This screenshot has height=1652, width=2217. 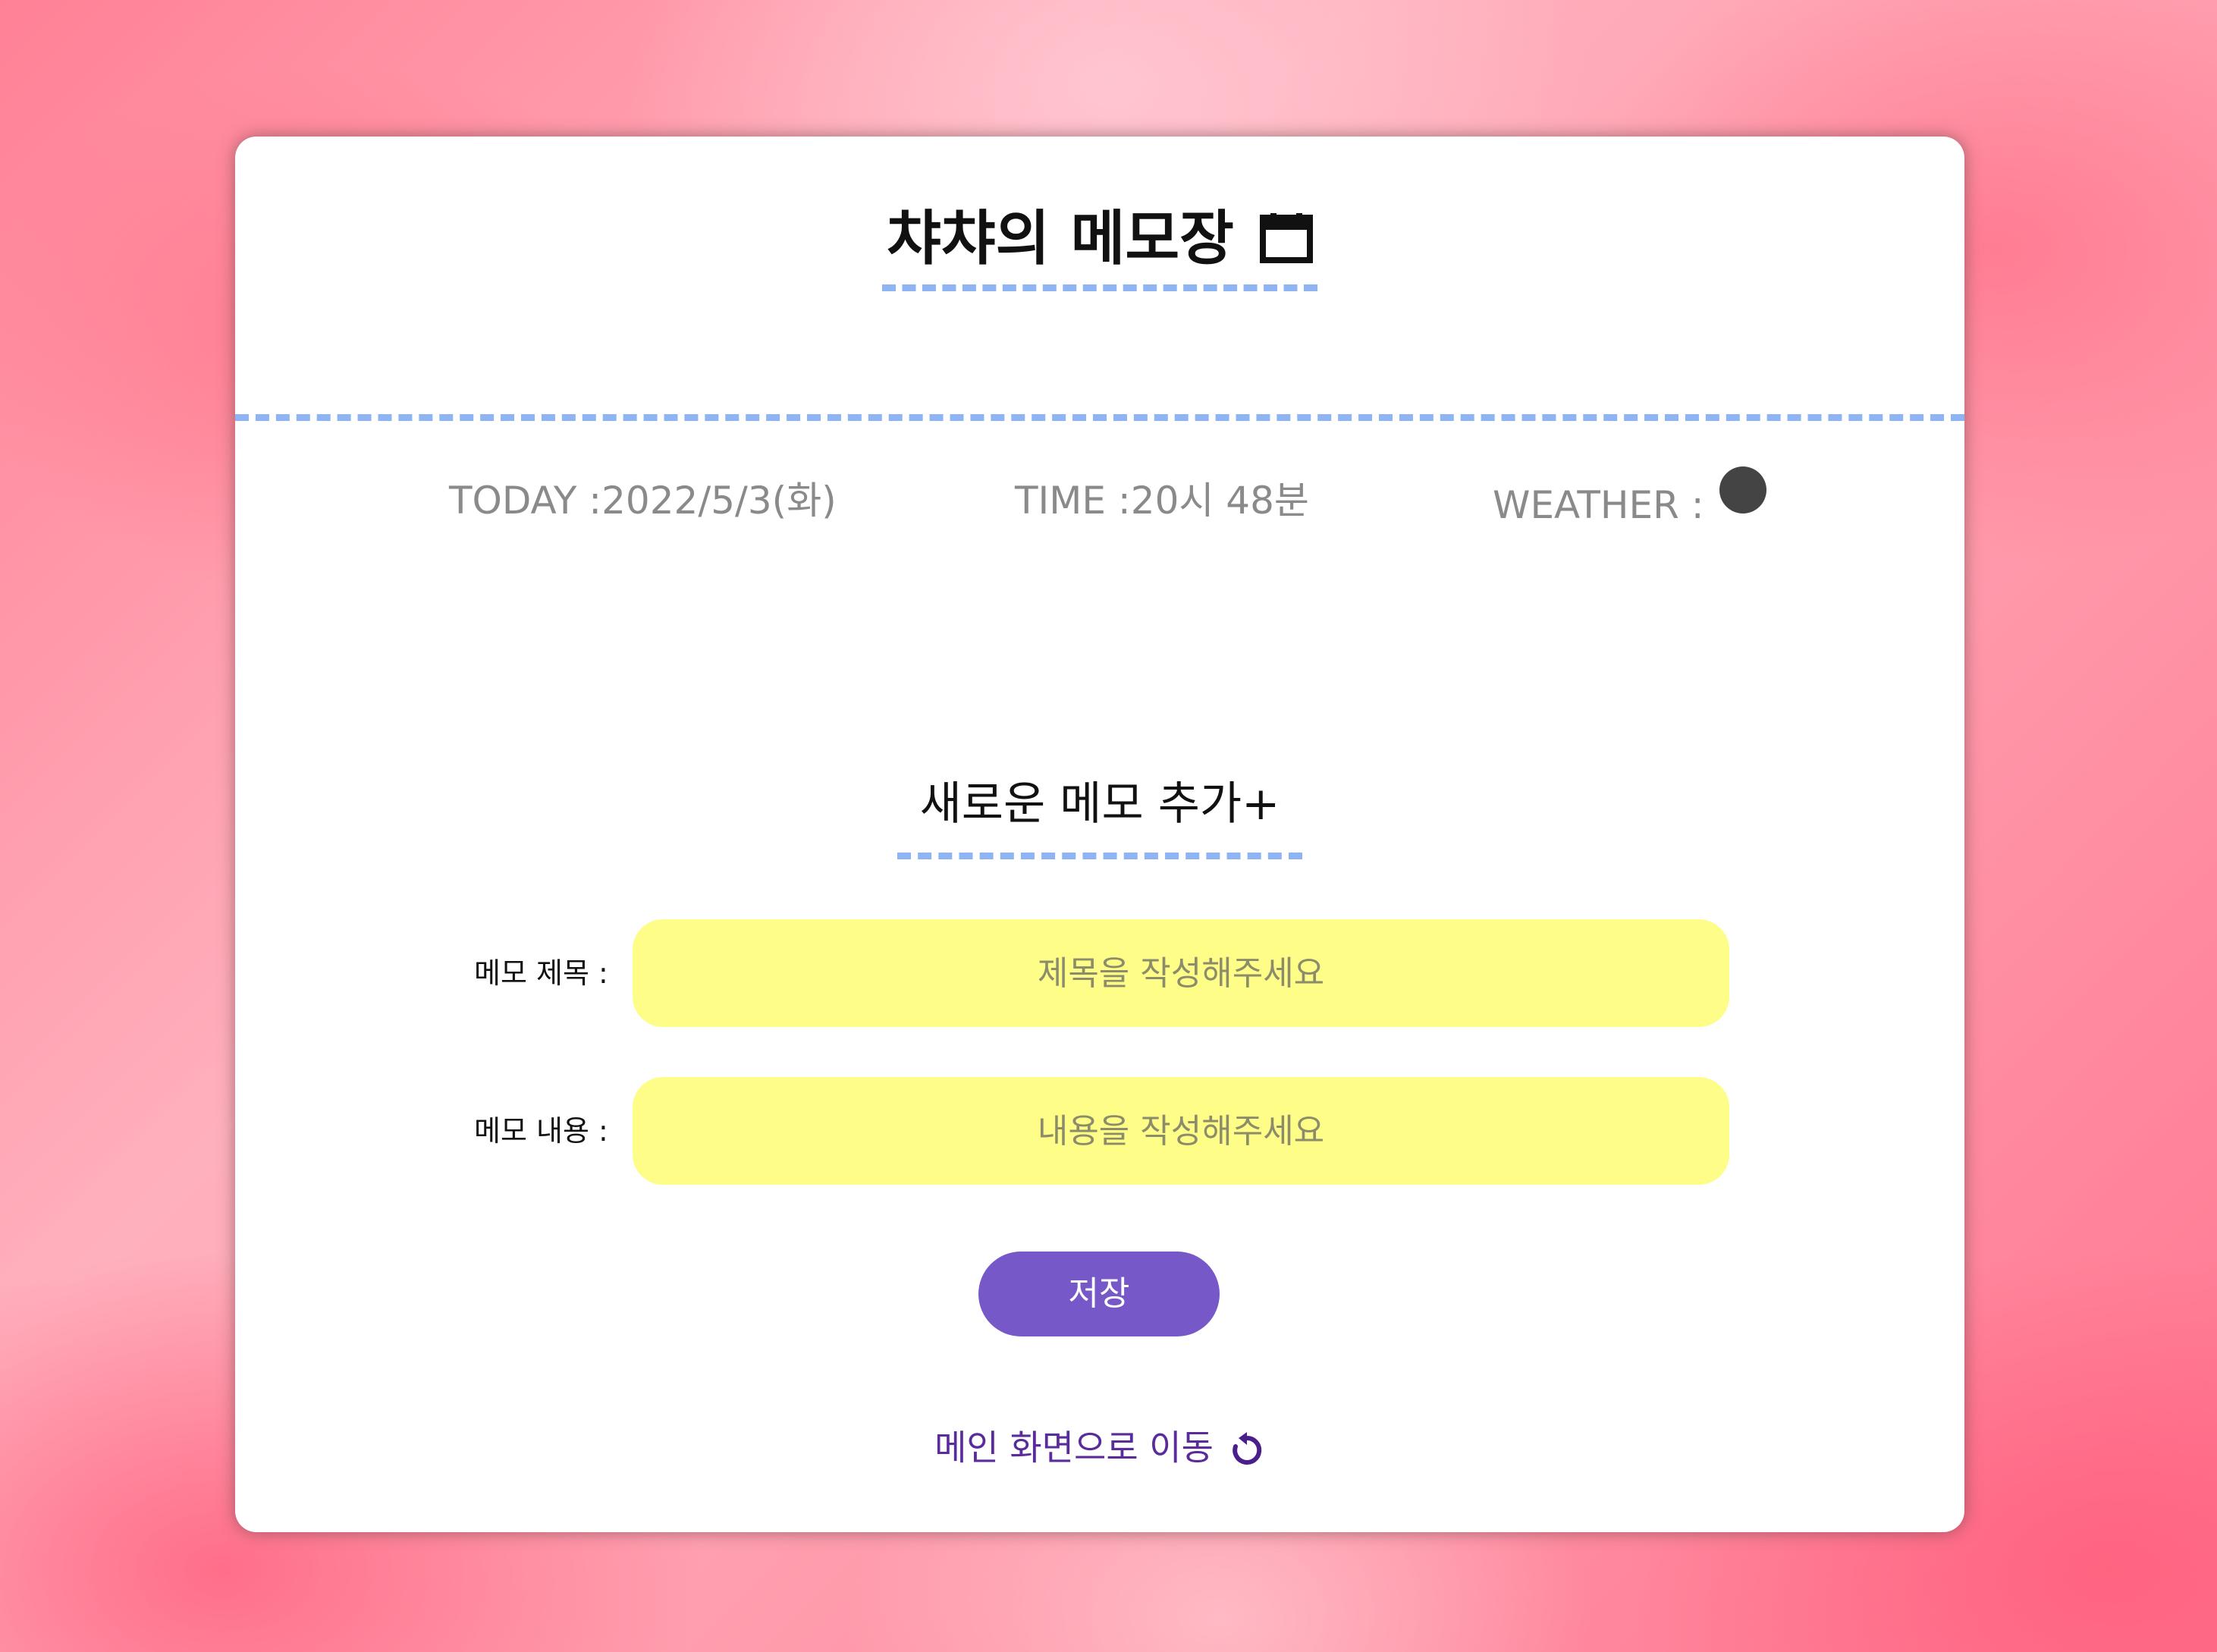 What do you see at coordinates (719, 501) in the screenshot?
I see `today-value: 2022/5/3(화)` at bounding box center [719, 501].